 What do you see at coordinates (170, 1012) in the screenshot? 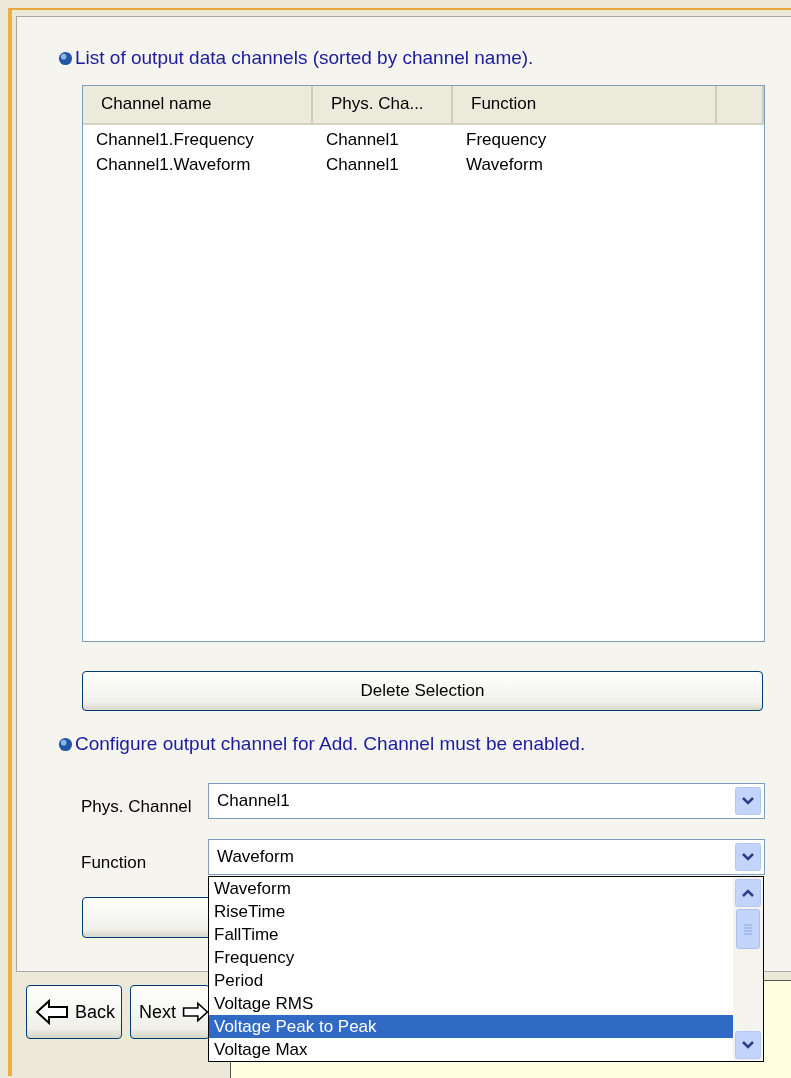
I see `next-button: Next` at bounding box center [170, 1012].